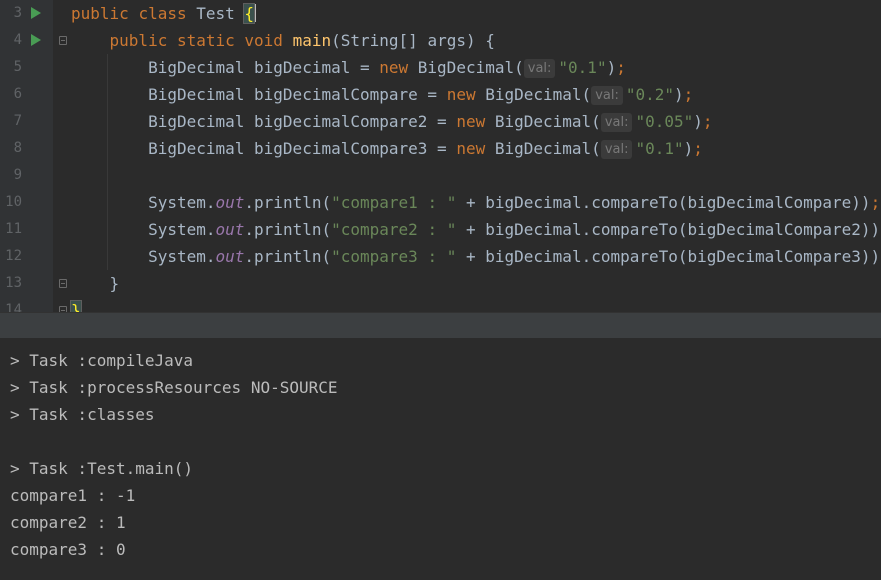 The image size is (881, 580). I want to click on console-output-line: compare2 : 1, so click(68, 522).